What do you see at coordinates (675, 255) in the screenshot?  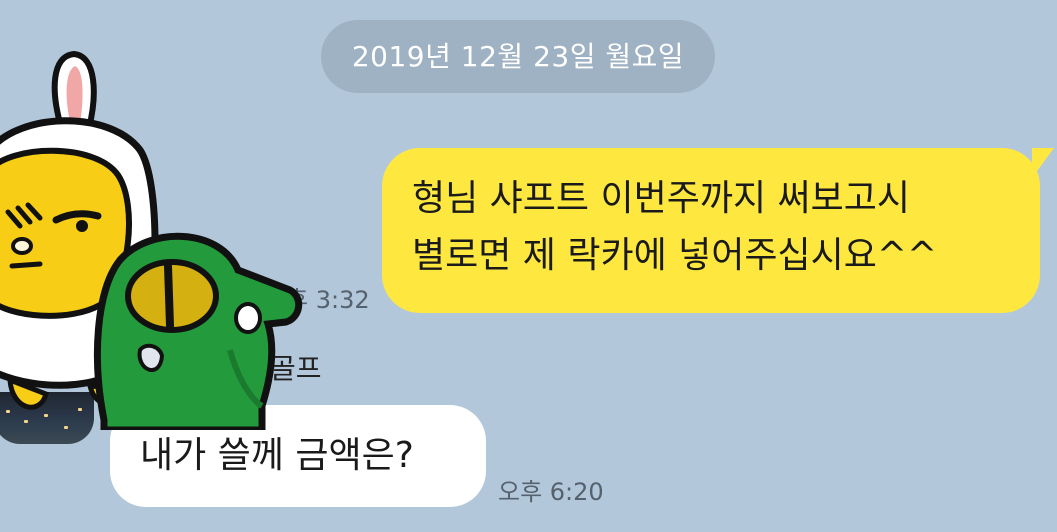 I see `sent-message-line-2: 별로면 제 락카에 넣어주십시요^^` at bounding box center [675, 255].